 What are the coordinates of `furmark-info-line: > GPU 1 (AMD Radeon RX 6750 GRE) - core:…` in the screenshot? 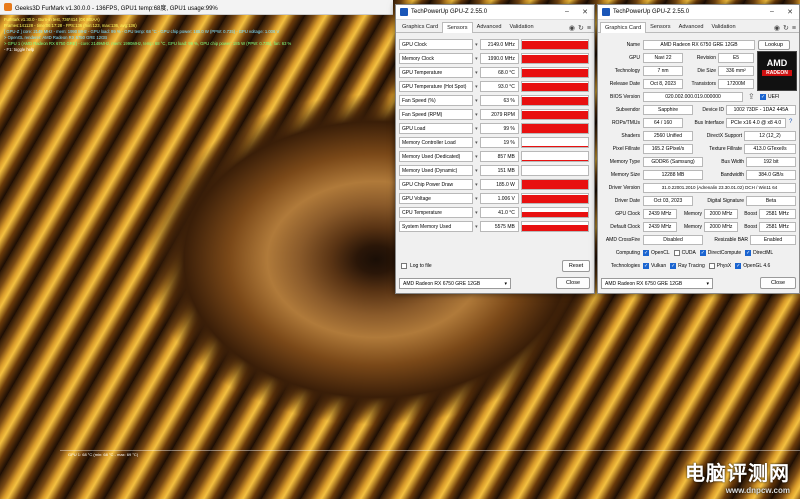 It's located at (148, 43).